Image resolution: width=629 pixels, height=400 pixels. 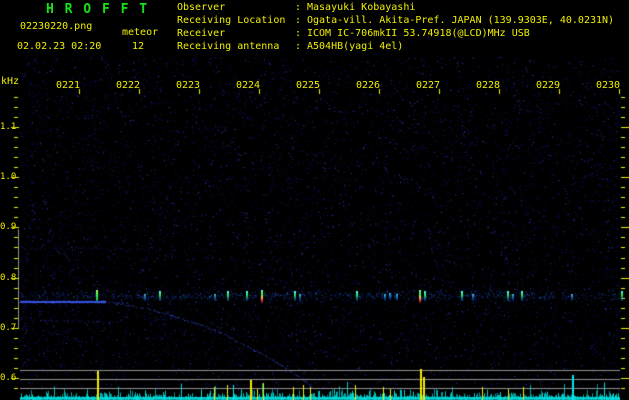 I want to click on info-label: Observer, so click(x=201, y=7).